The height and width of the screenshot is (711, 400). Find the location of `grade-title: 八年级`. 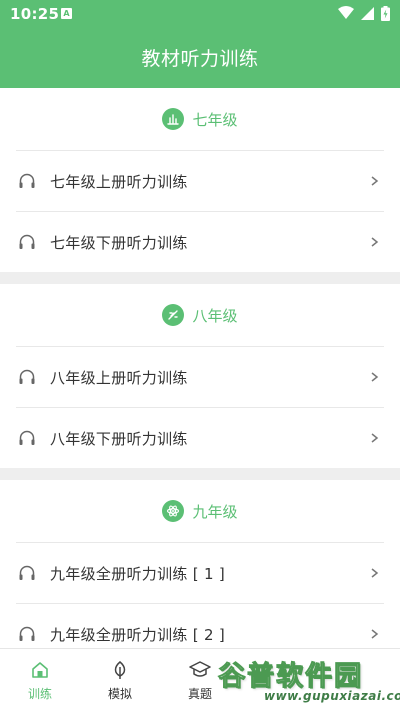

grade-title: 八年级 is located at coordinates (215, 315).